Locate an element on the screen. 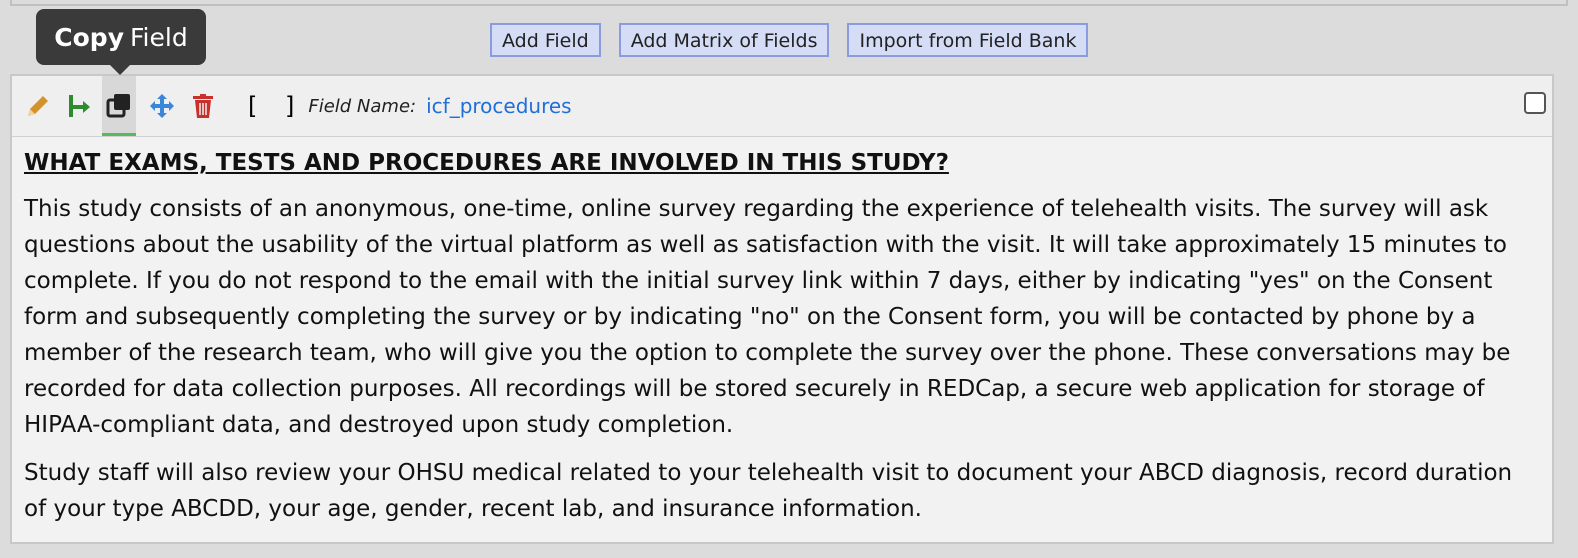 The image size is (1578, 558). field-name-value: icf_procedures is located at coordinates (499, 106).